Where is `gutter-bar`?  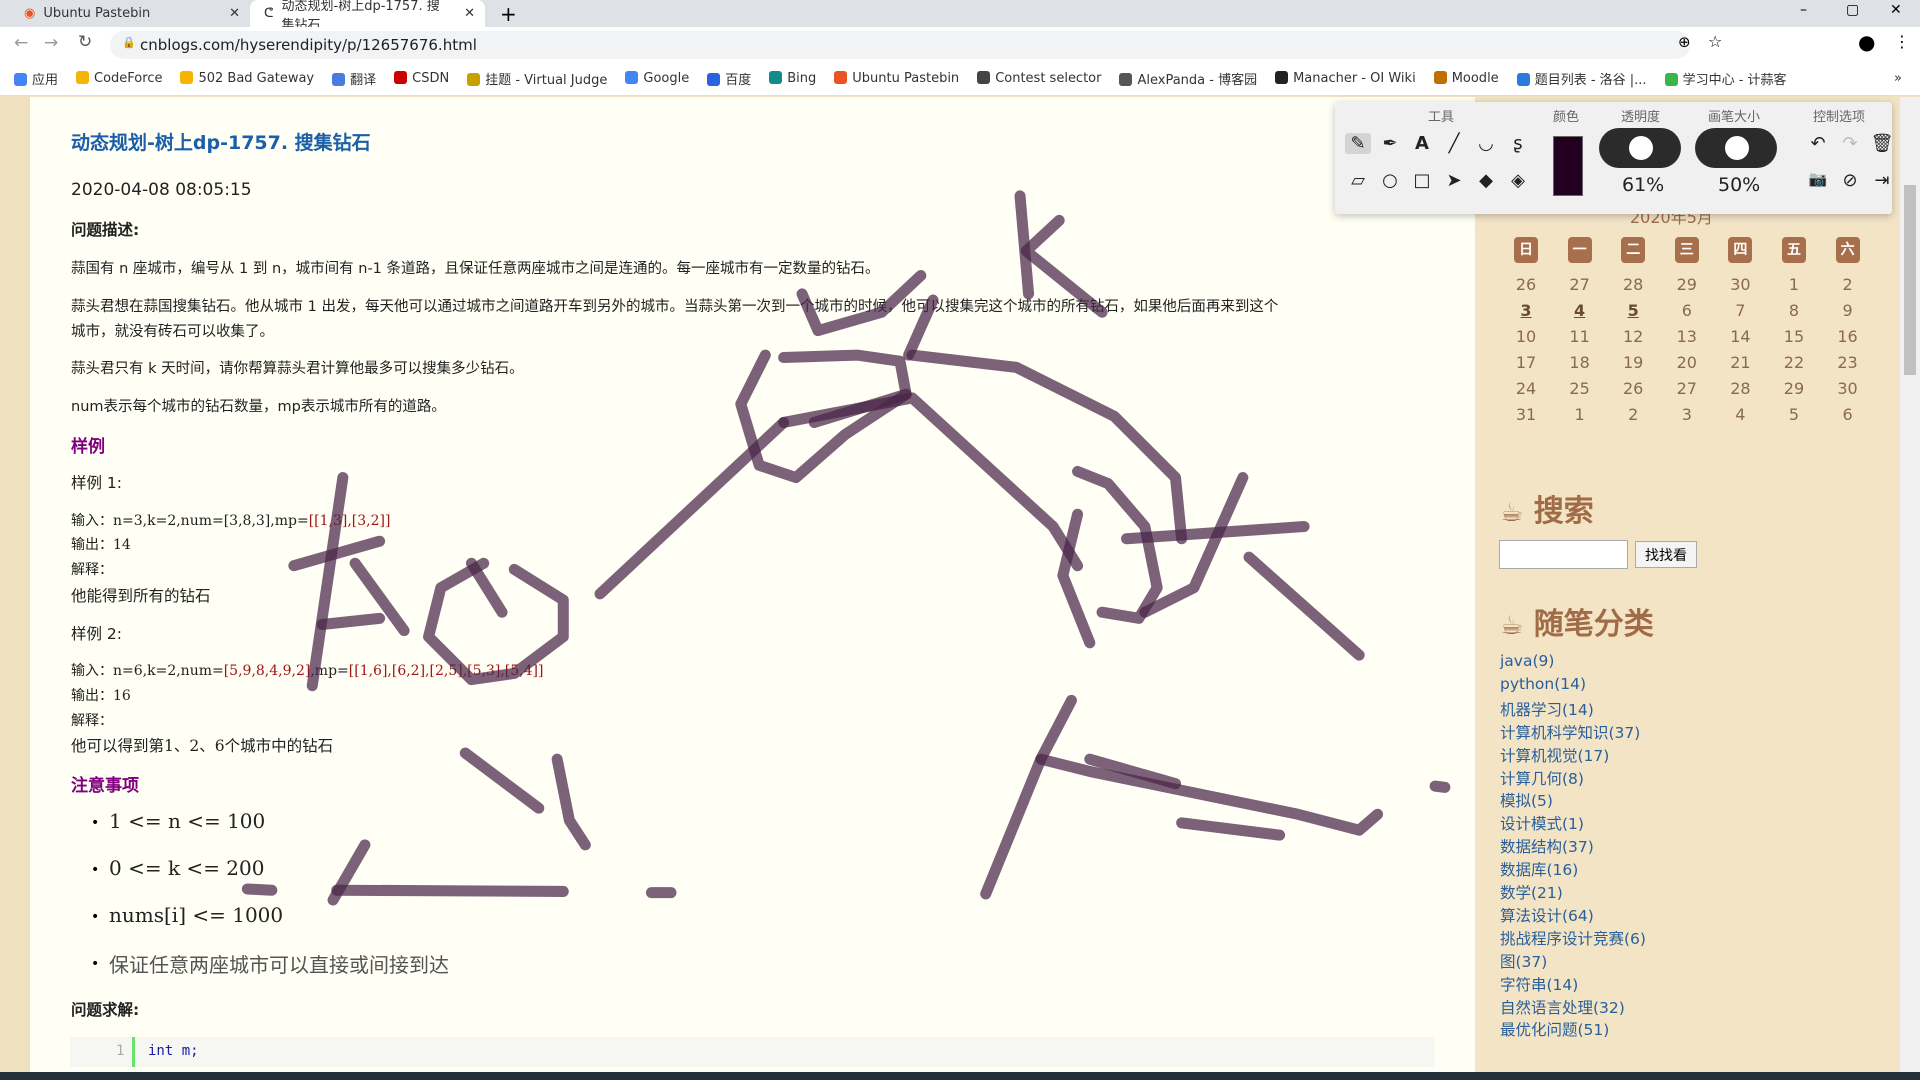 gutter-bar is located at coordinates (133, 1052).